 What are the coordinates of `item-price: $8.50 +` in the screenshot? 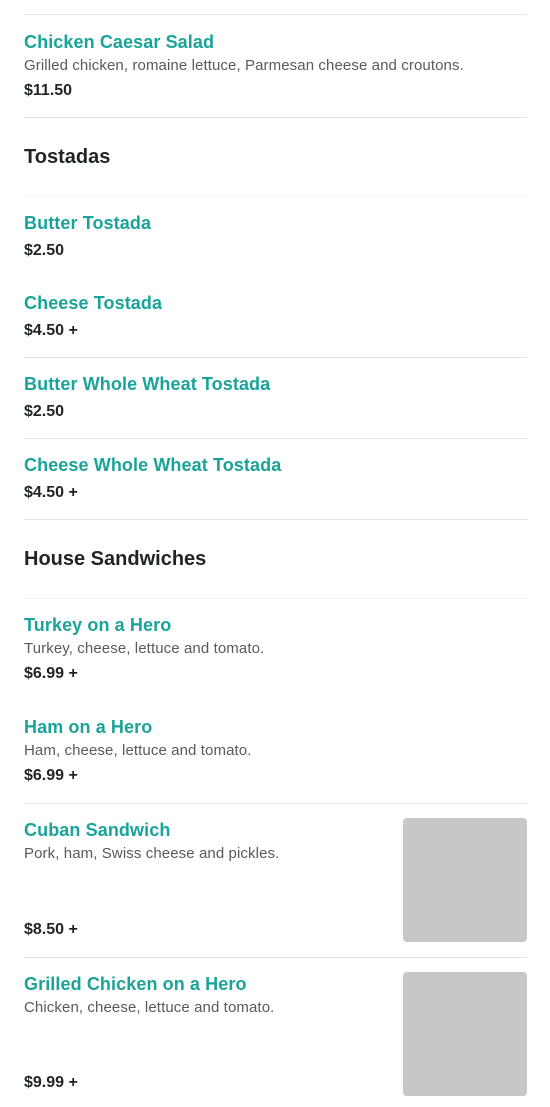 It's located at (51, 929).